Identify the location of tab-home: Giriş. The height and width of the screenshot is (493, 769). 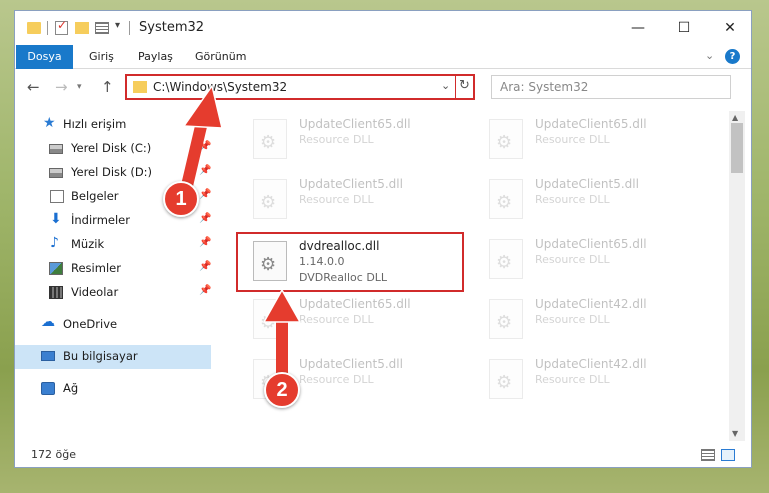
(101, 57).